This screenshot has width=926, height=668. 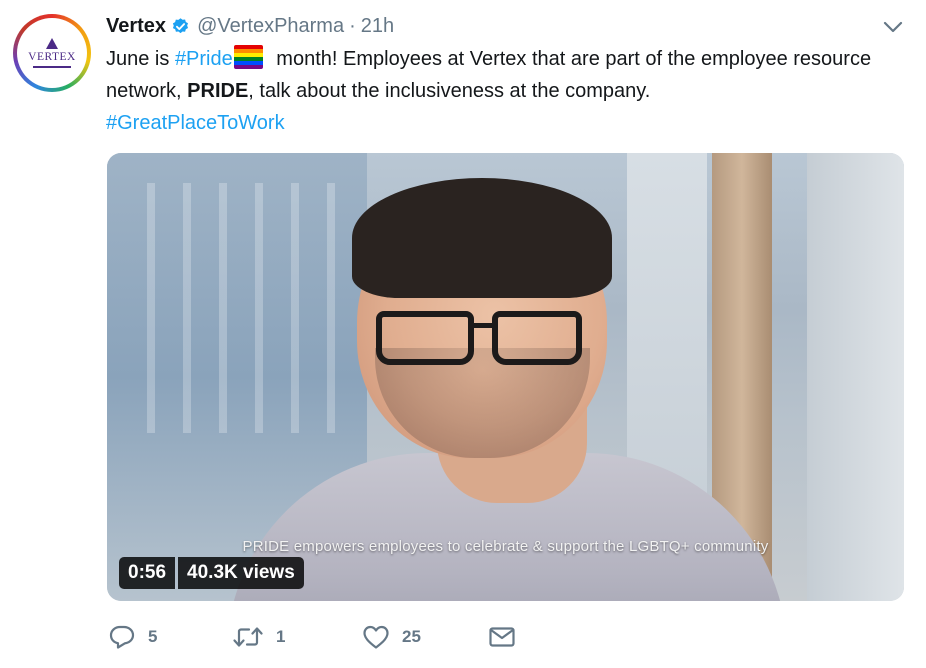 I want to click on envelope-icon, so click(x=502, y=637).